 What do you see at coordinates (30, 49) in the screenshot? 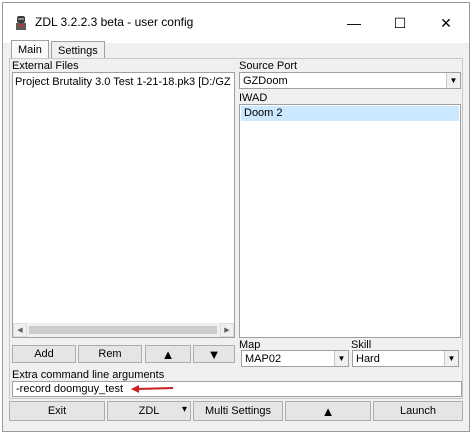
I see `tab-main: Main` at bounding box center [30, 49].